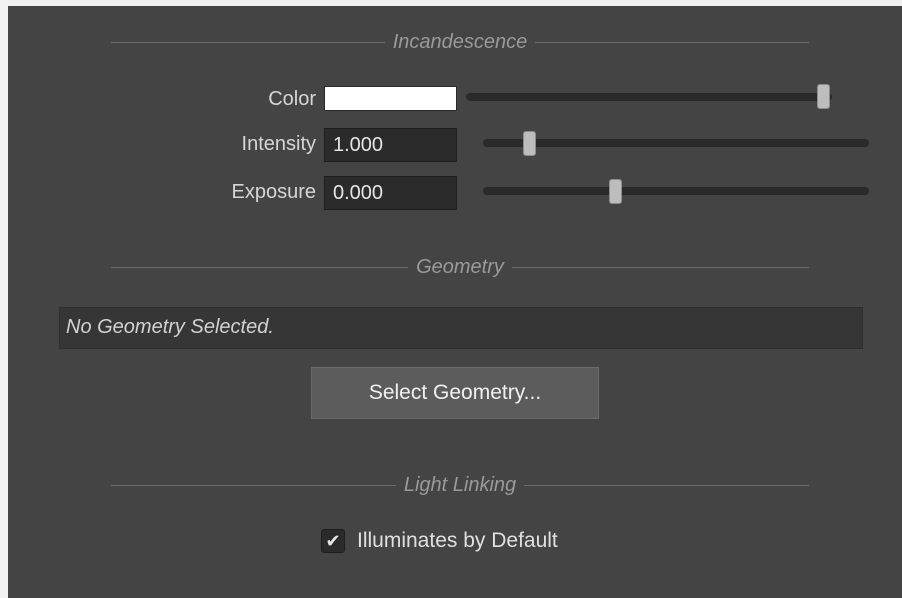  I want to click on intensity-slider-track, so click(676, 143).